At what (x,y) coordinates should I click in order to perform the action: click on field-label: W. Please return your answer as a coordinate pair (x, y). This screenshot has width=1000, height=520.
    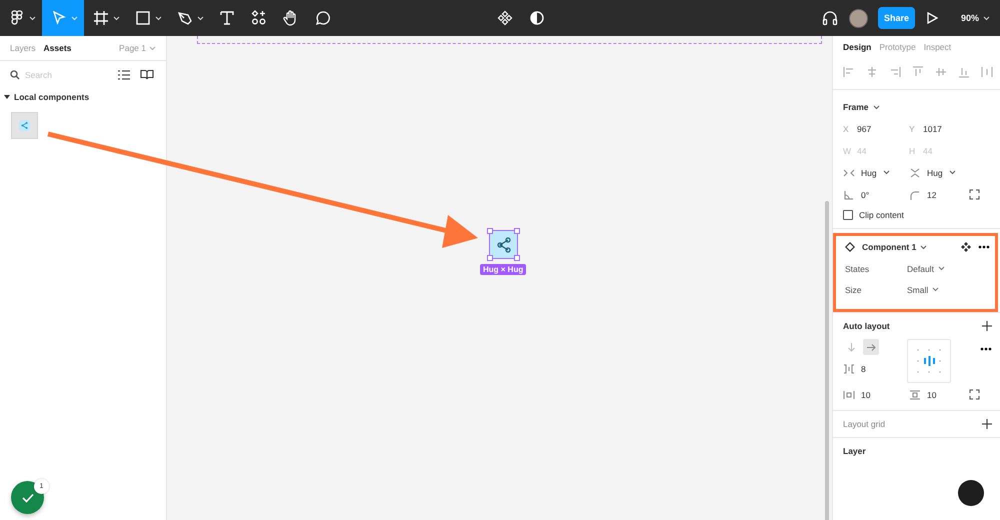
    Looking at the image, I should click on (847, 151).